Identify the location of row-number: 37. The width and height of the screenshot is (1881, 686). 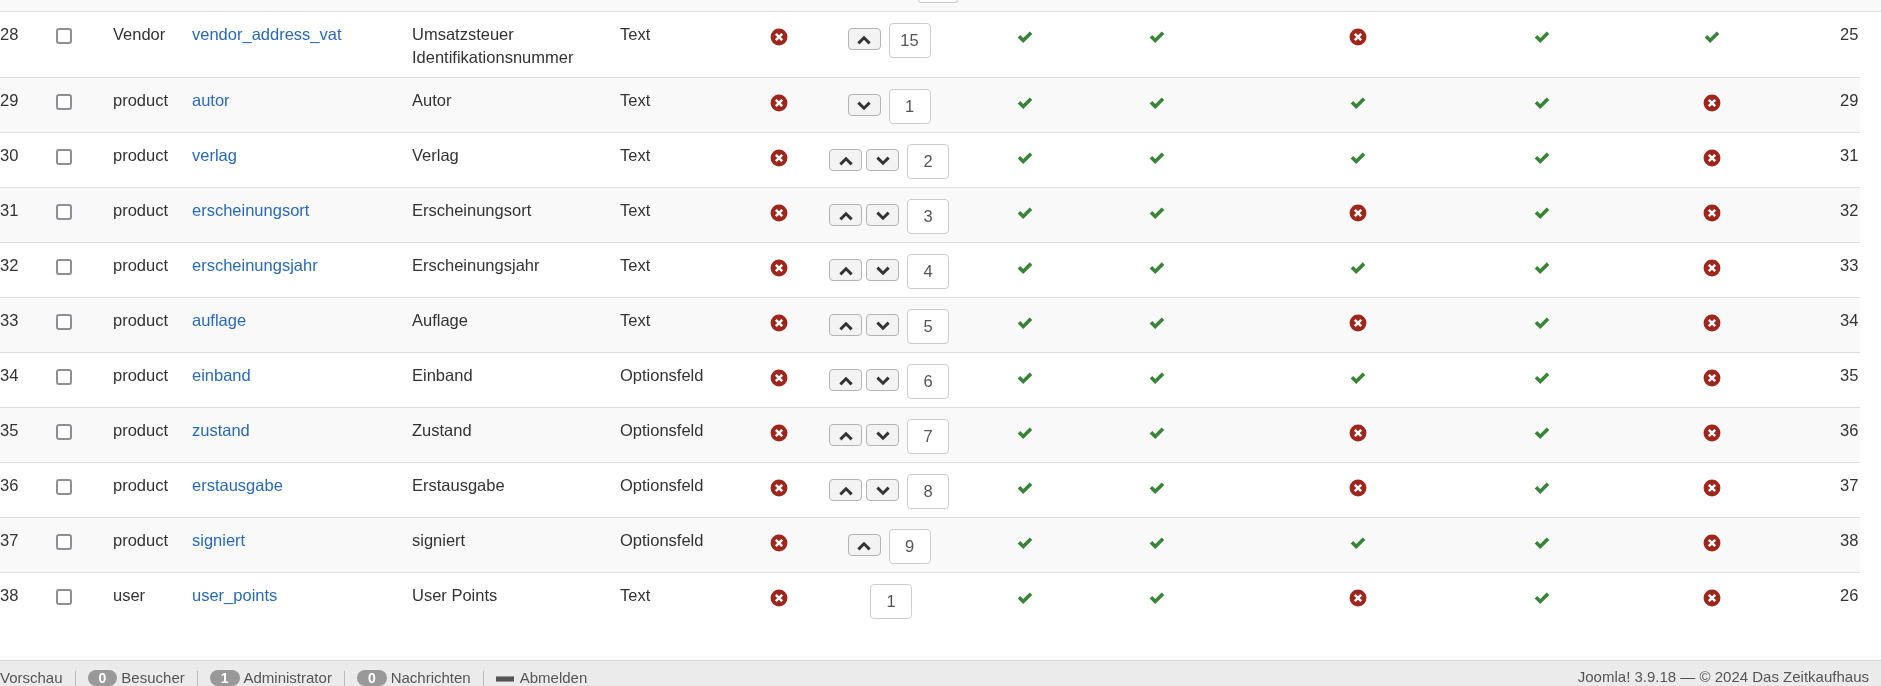
(9, 540).